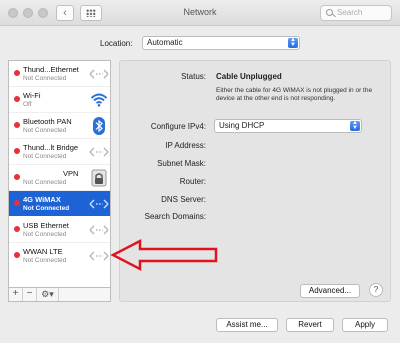 This screenshot has width=400, height=343. What do you see at coordinates (32, 95) in the screenshot?
I see `service-name: Wi-Fi` at bounding box center [32, 95].